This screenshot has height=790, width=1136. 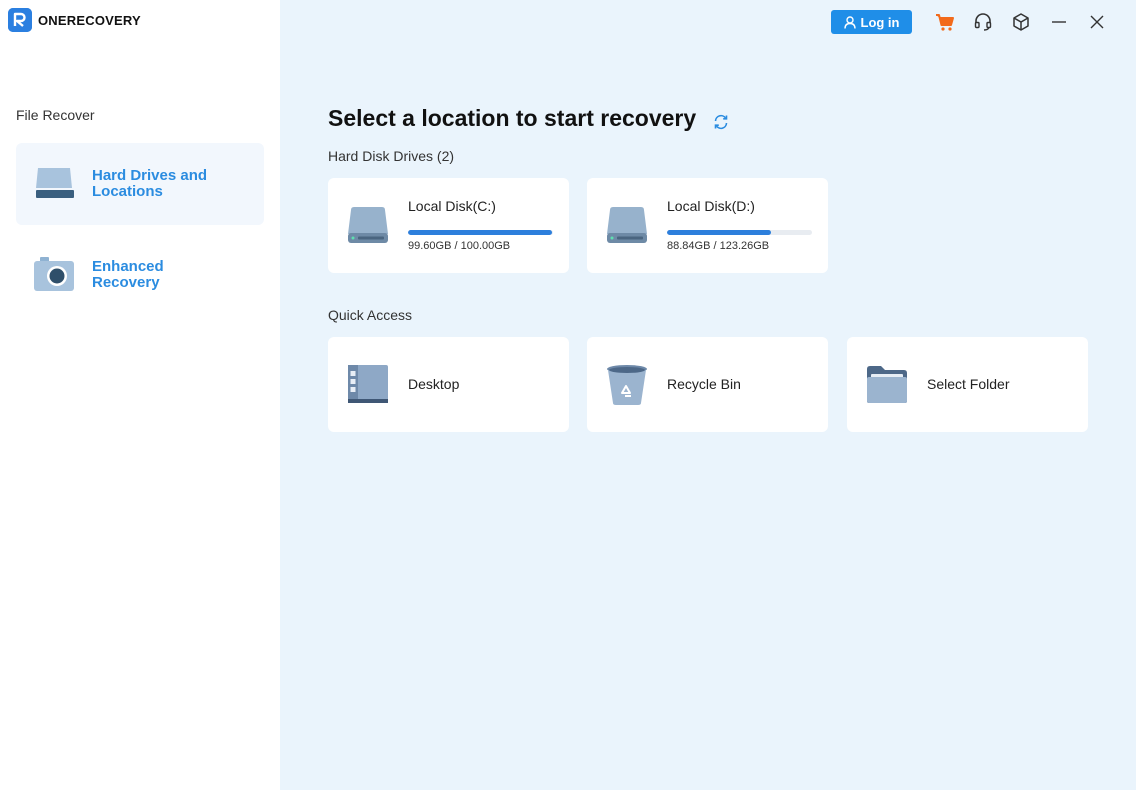 I want to click on recycle-bin-icon, so click(x=627, y=385).